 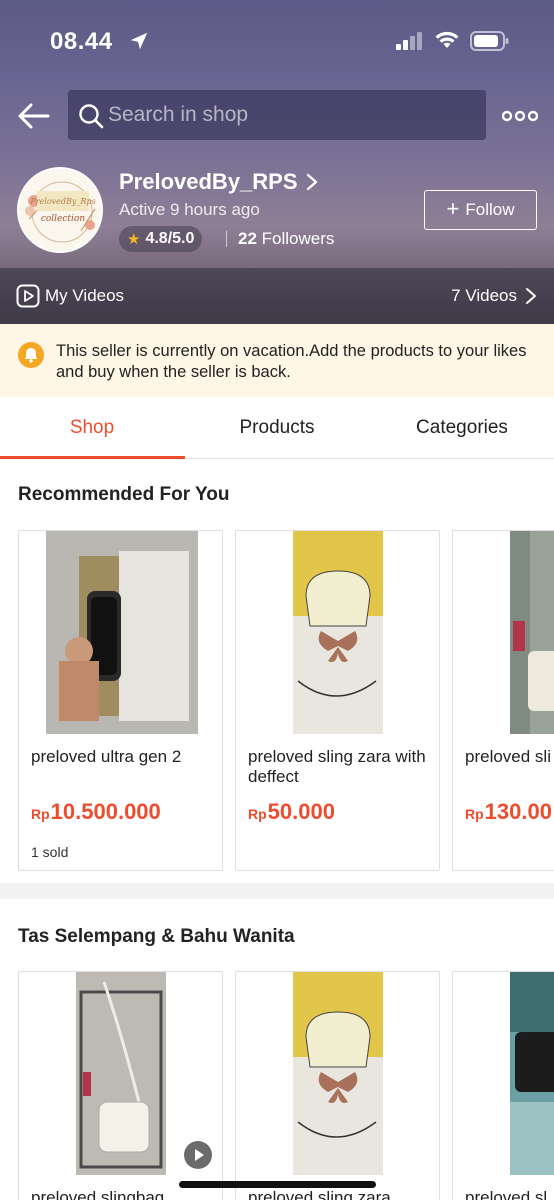 I want to click on product-card: preloved sling zara, so click(x=337, y=1085).